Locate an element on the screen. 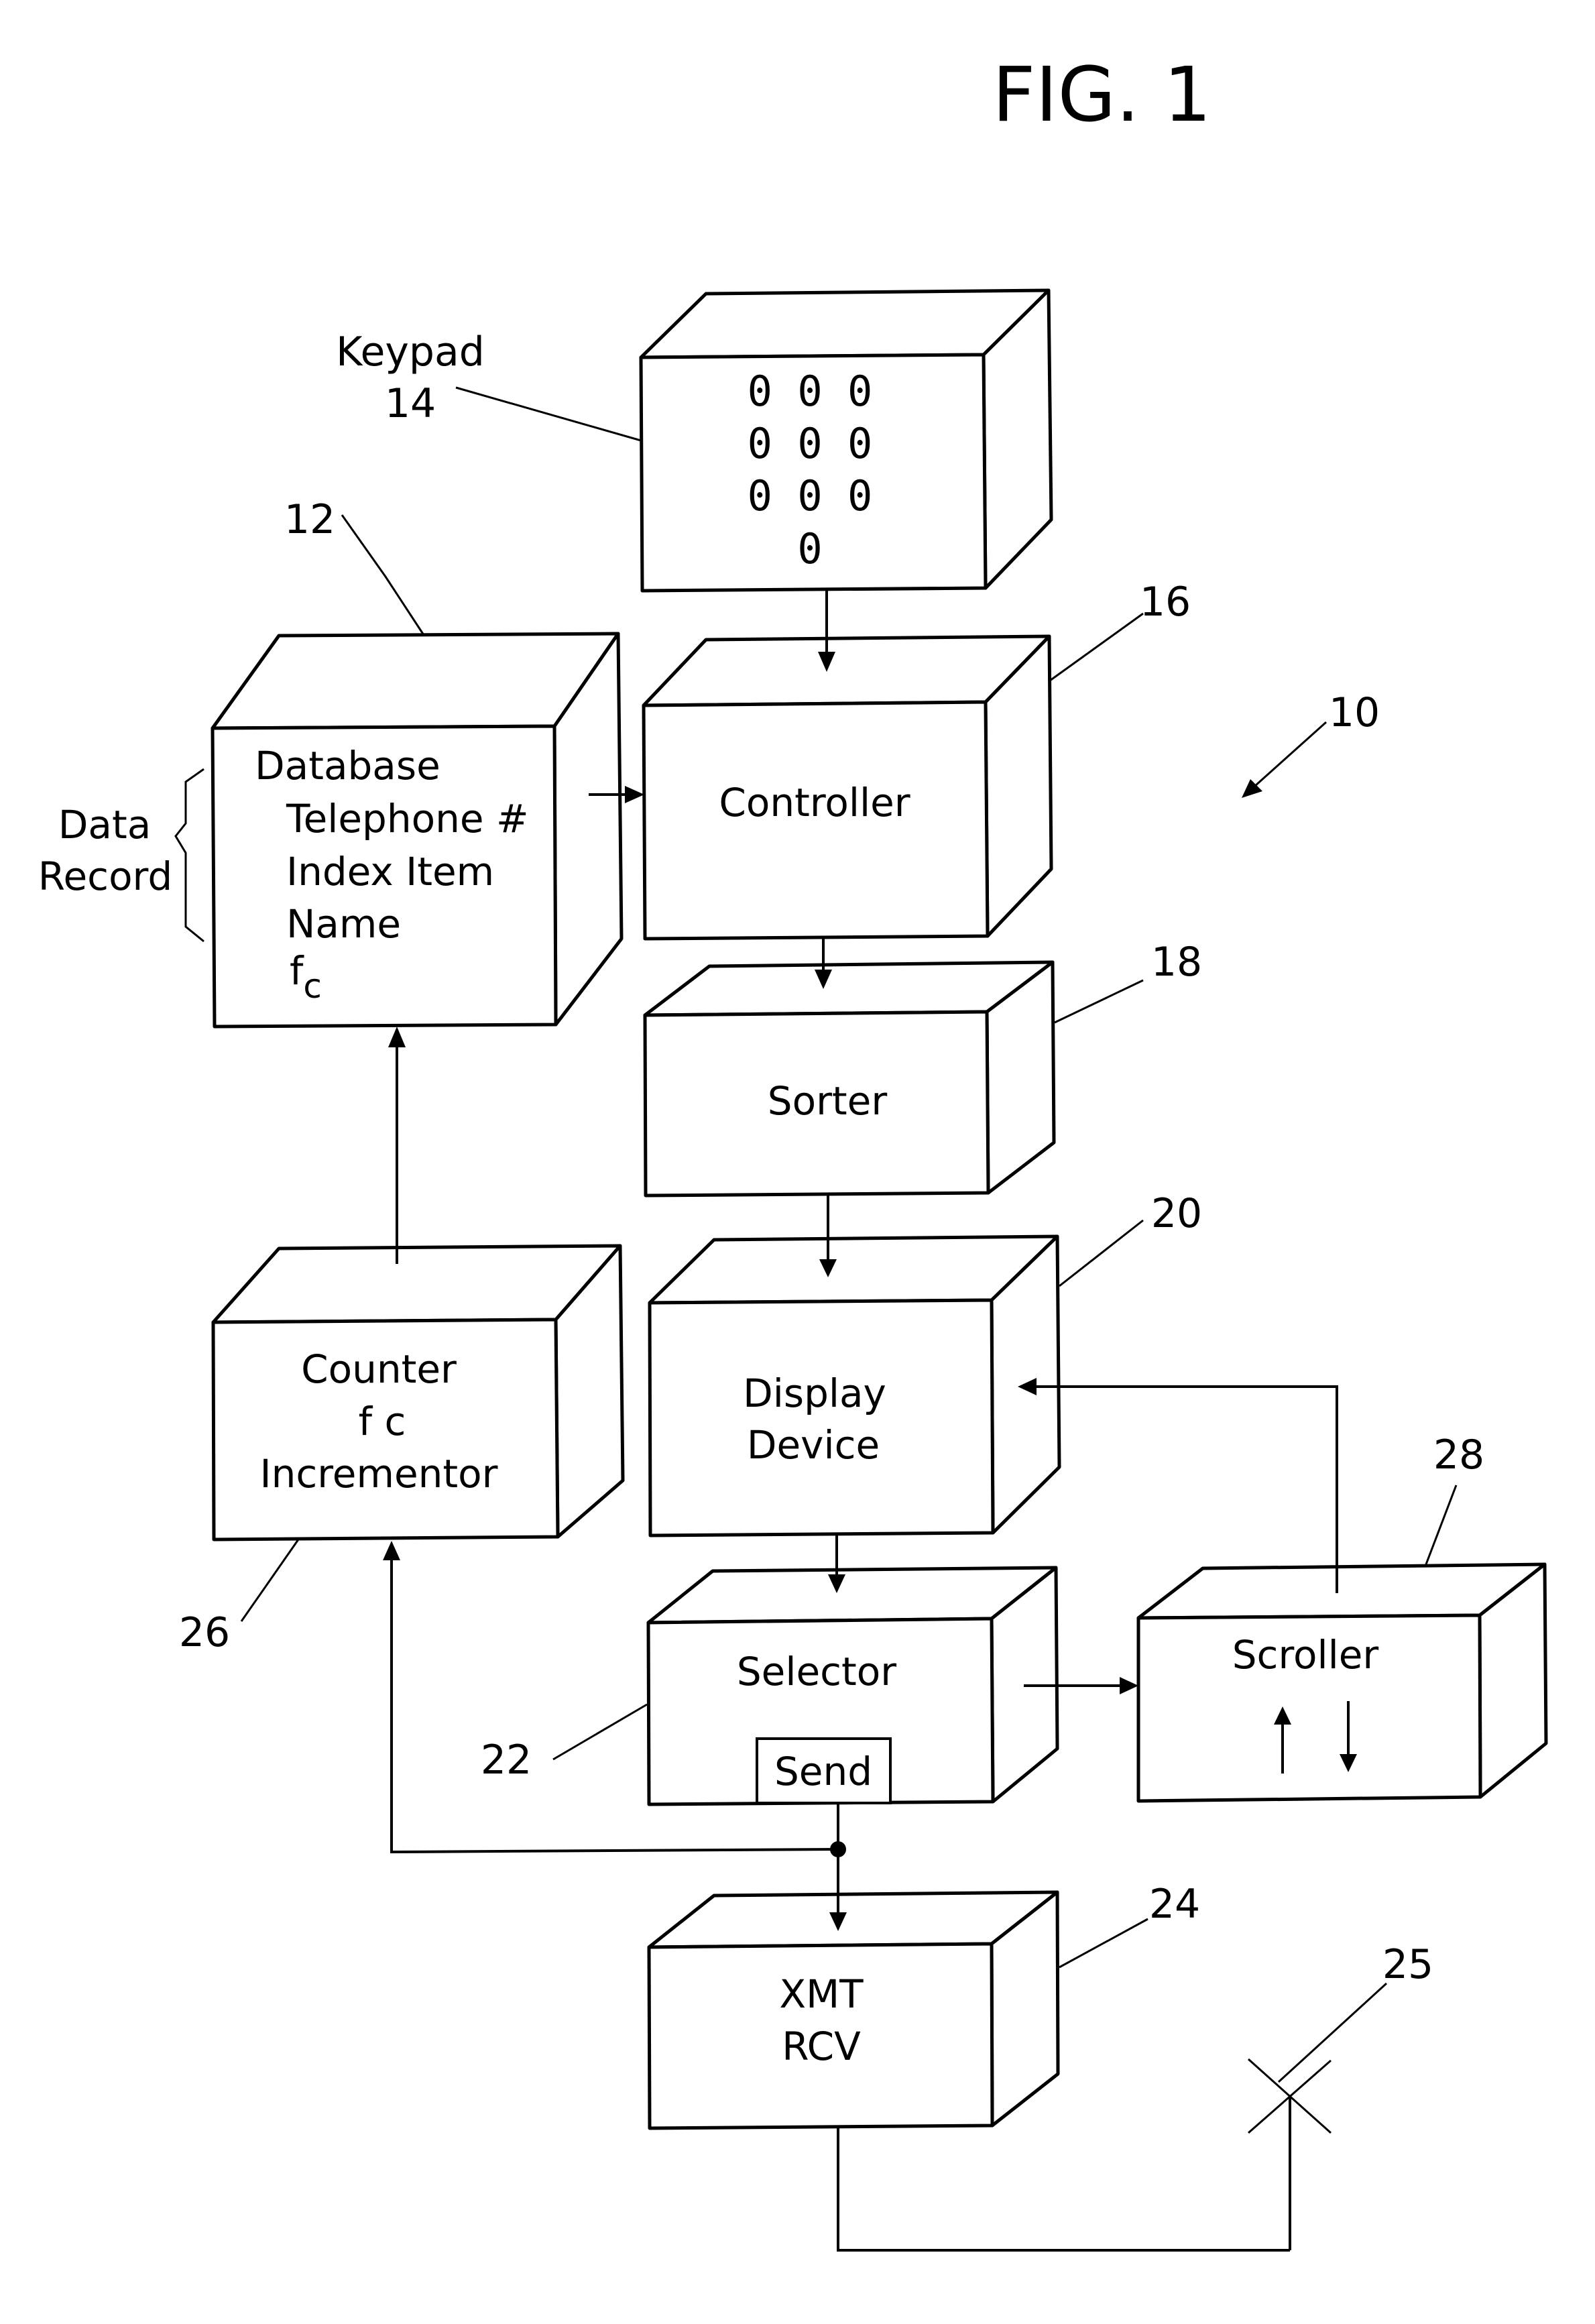 Image resolution: width=1595 pixels, height=2324 pixels. database-leader is located at coordinates (383, 575).